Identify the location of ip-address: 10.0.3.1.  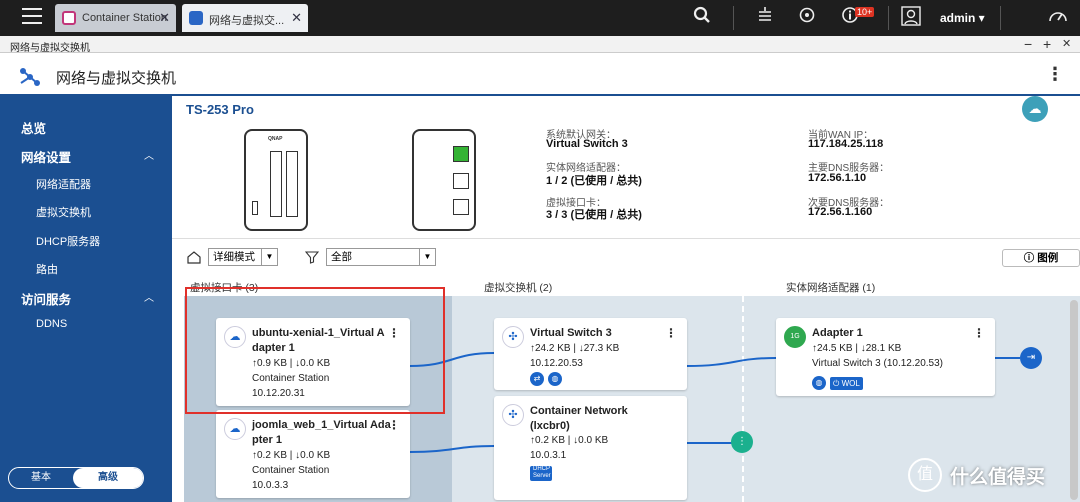
(548, 455).